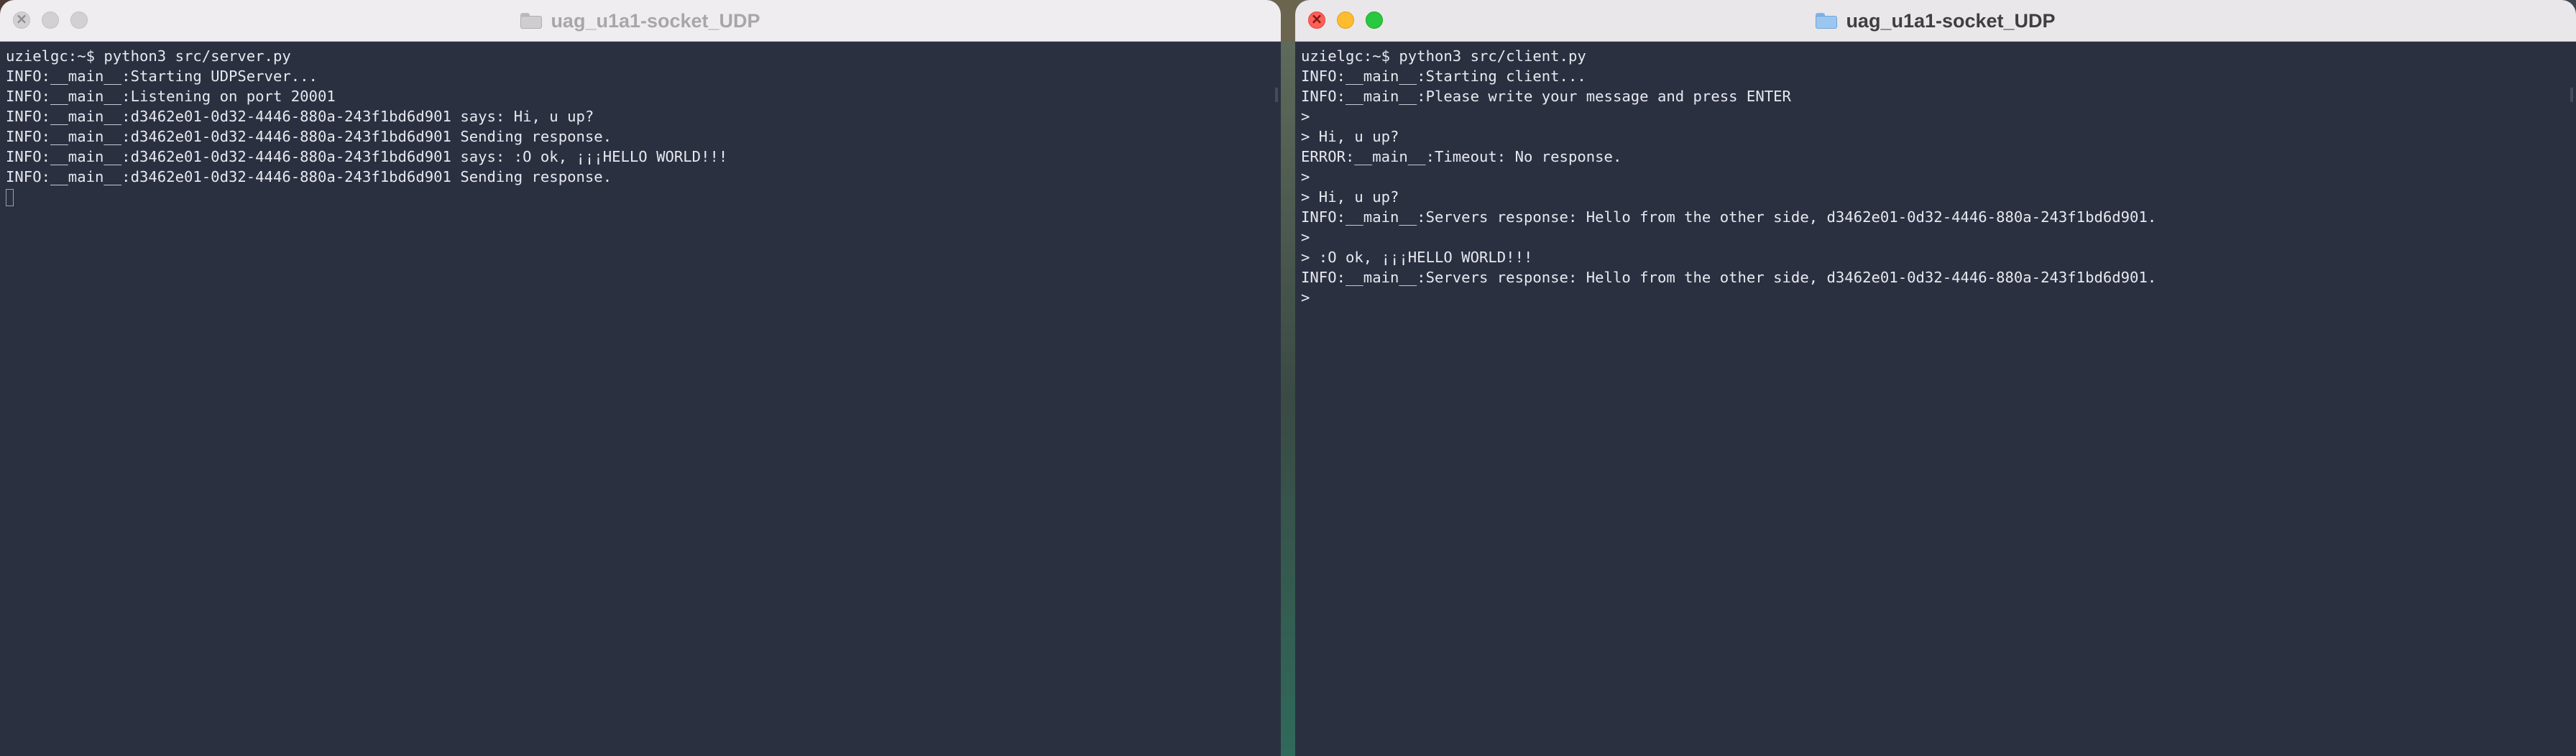  I want to click on text-cursor, so click(10, 197).